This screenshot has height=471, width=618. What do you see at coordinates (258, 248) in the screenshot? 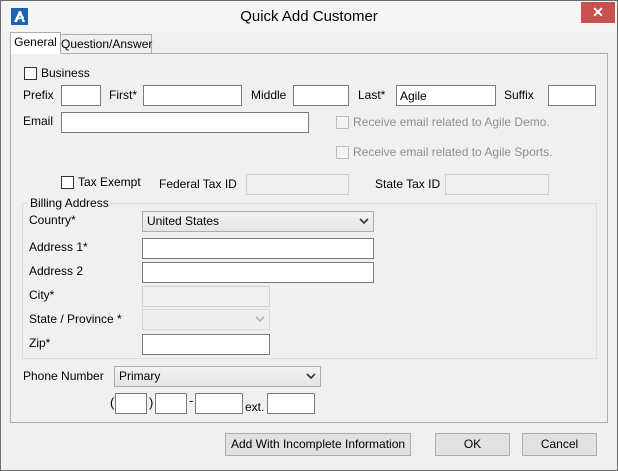
I see `address1-field` at bounding box center [258, 248].